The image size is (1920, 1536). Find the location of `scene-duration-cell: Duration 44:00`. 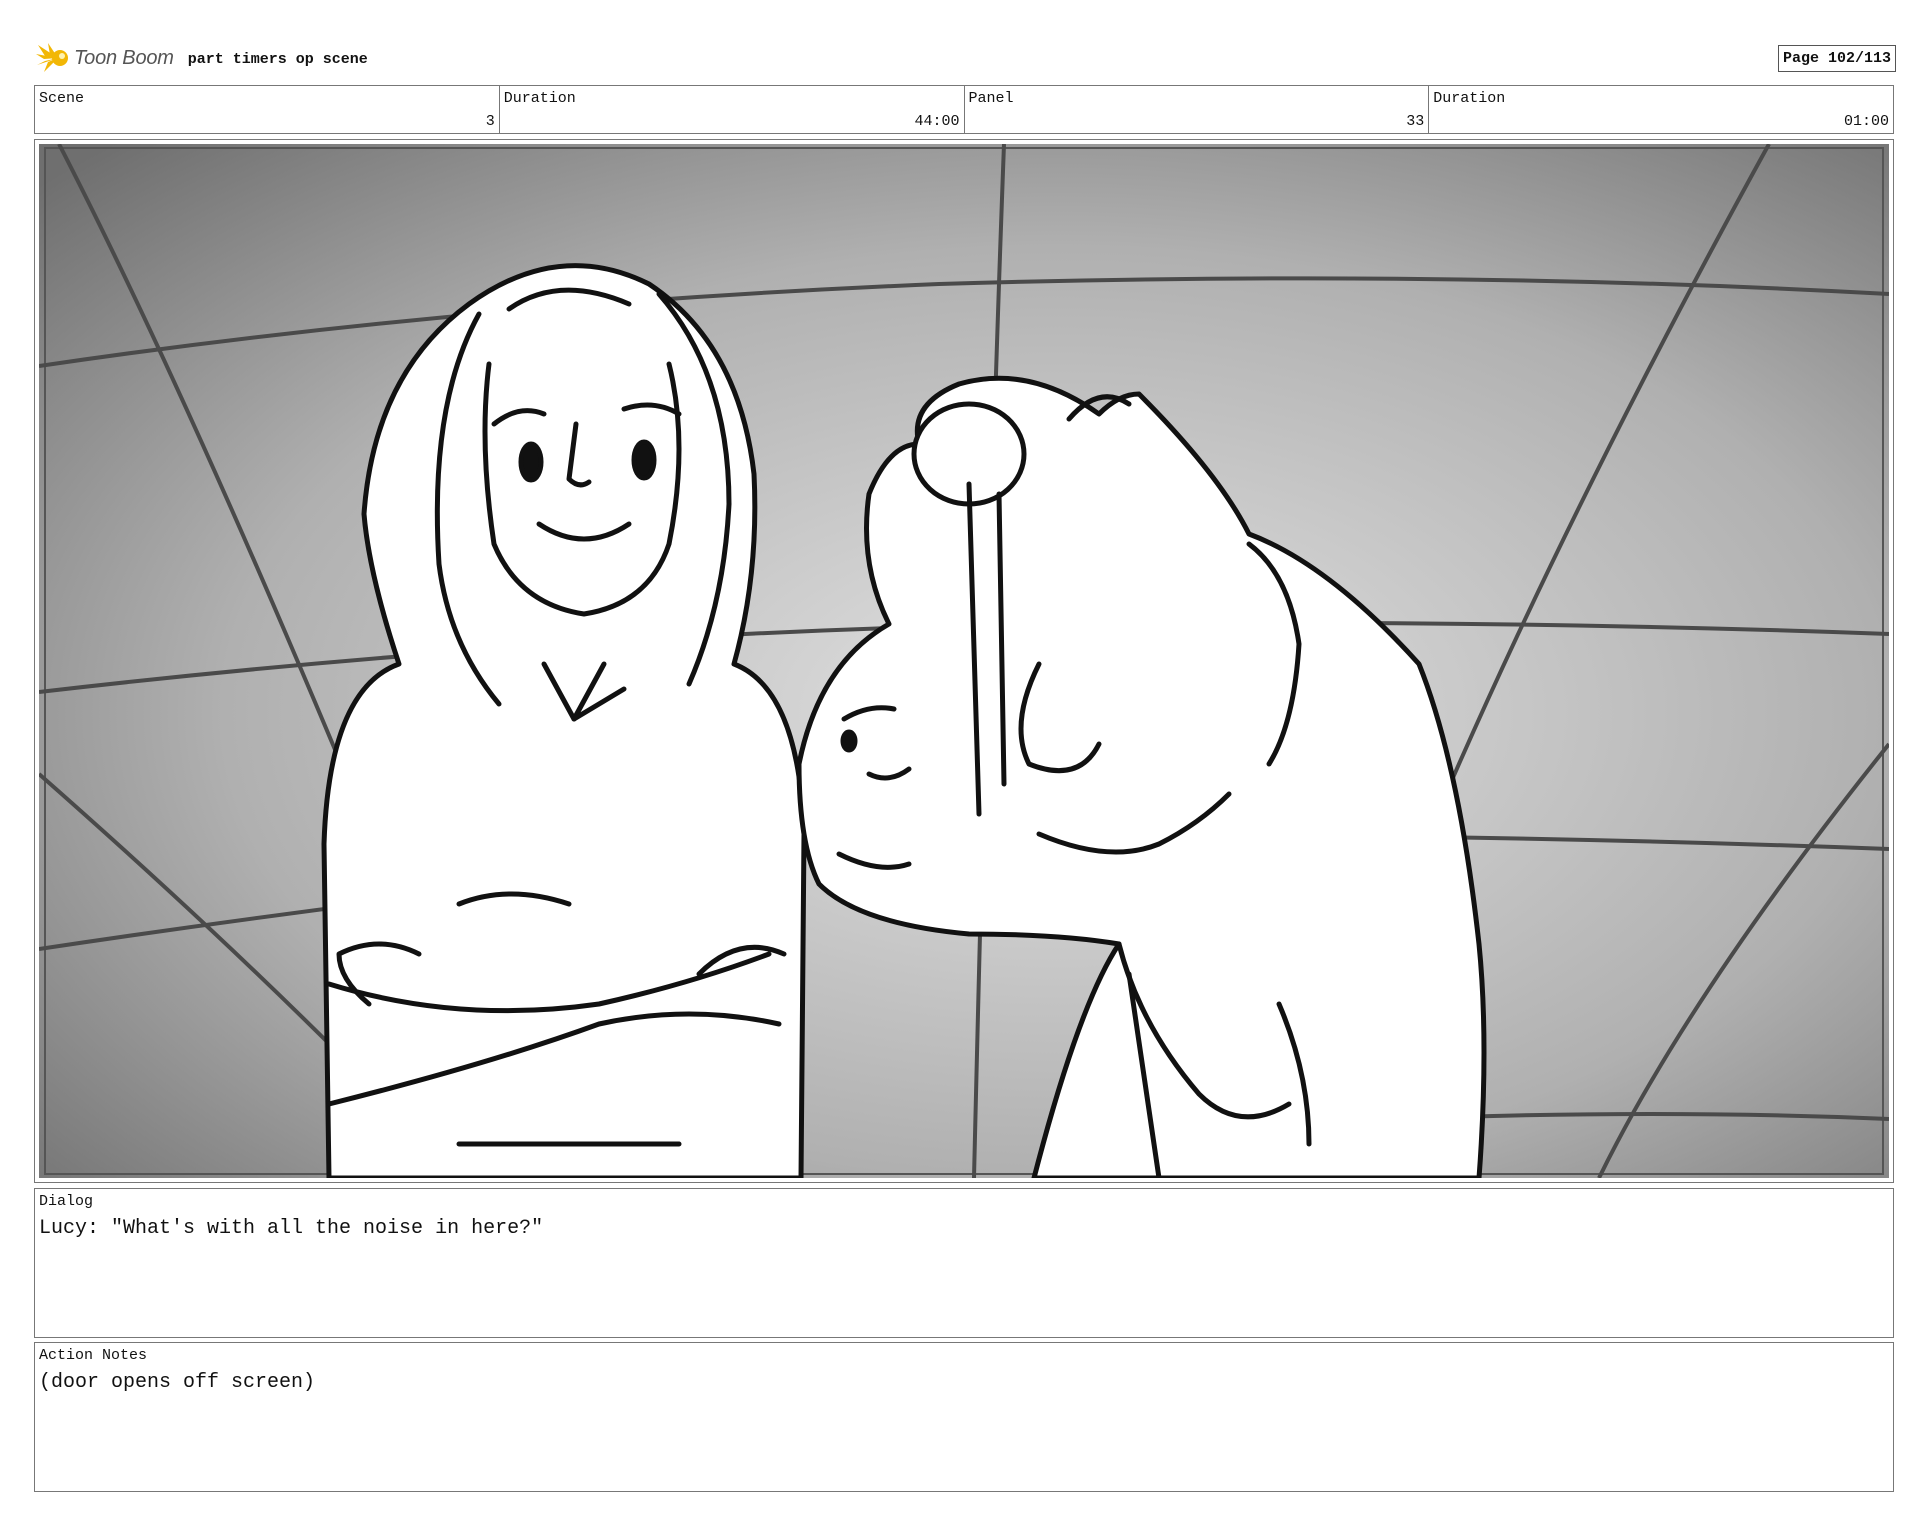

scene-duration-cell: Duration 44:00 is located at coordinates (732, 109).